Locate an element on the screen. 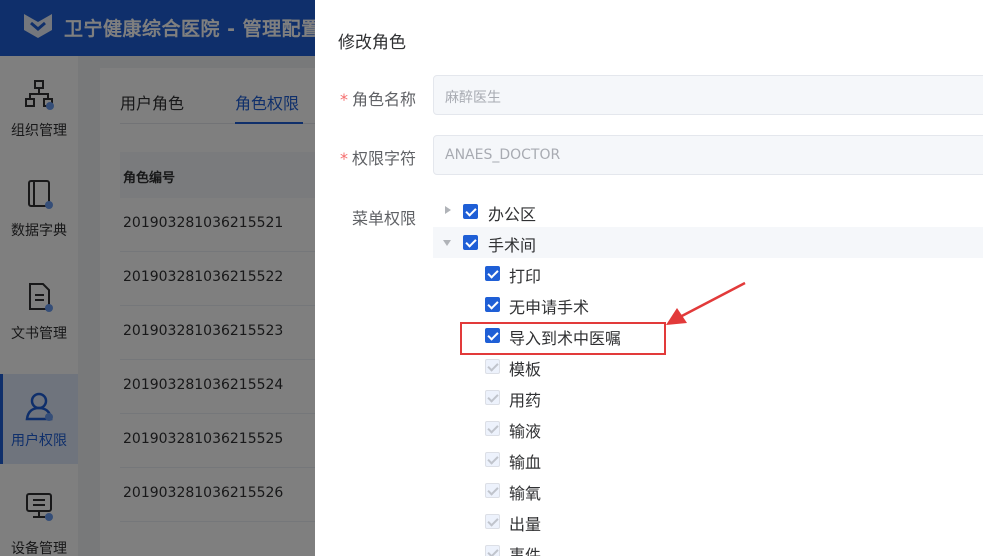 Image resolution: width=983 pixels, height=556 pixels. caret-down-icon is located at coordinates (447, 243).